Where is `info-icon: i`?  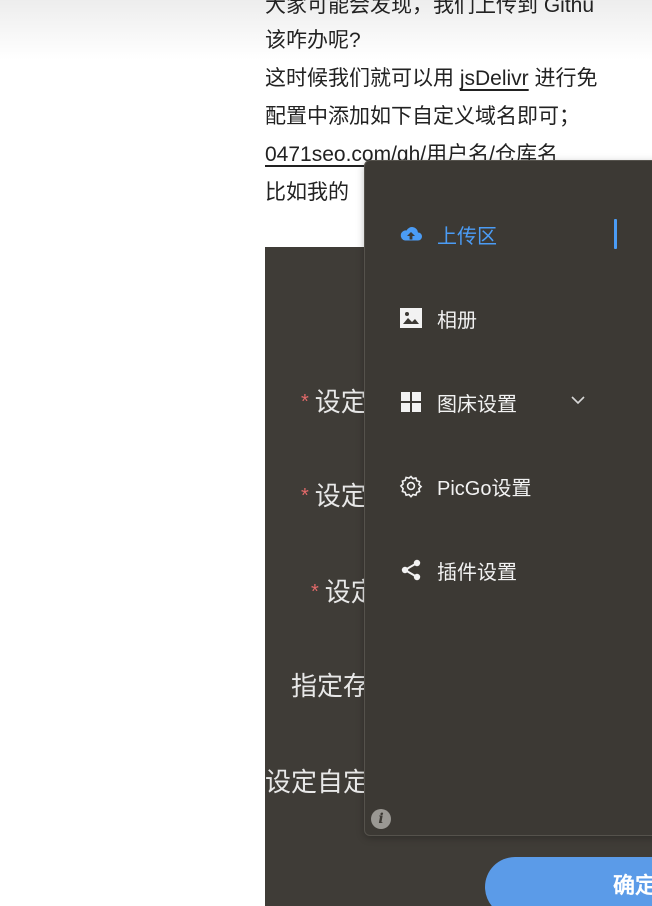 info-icon: i is located at coordinates (381, 819).